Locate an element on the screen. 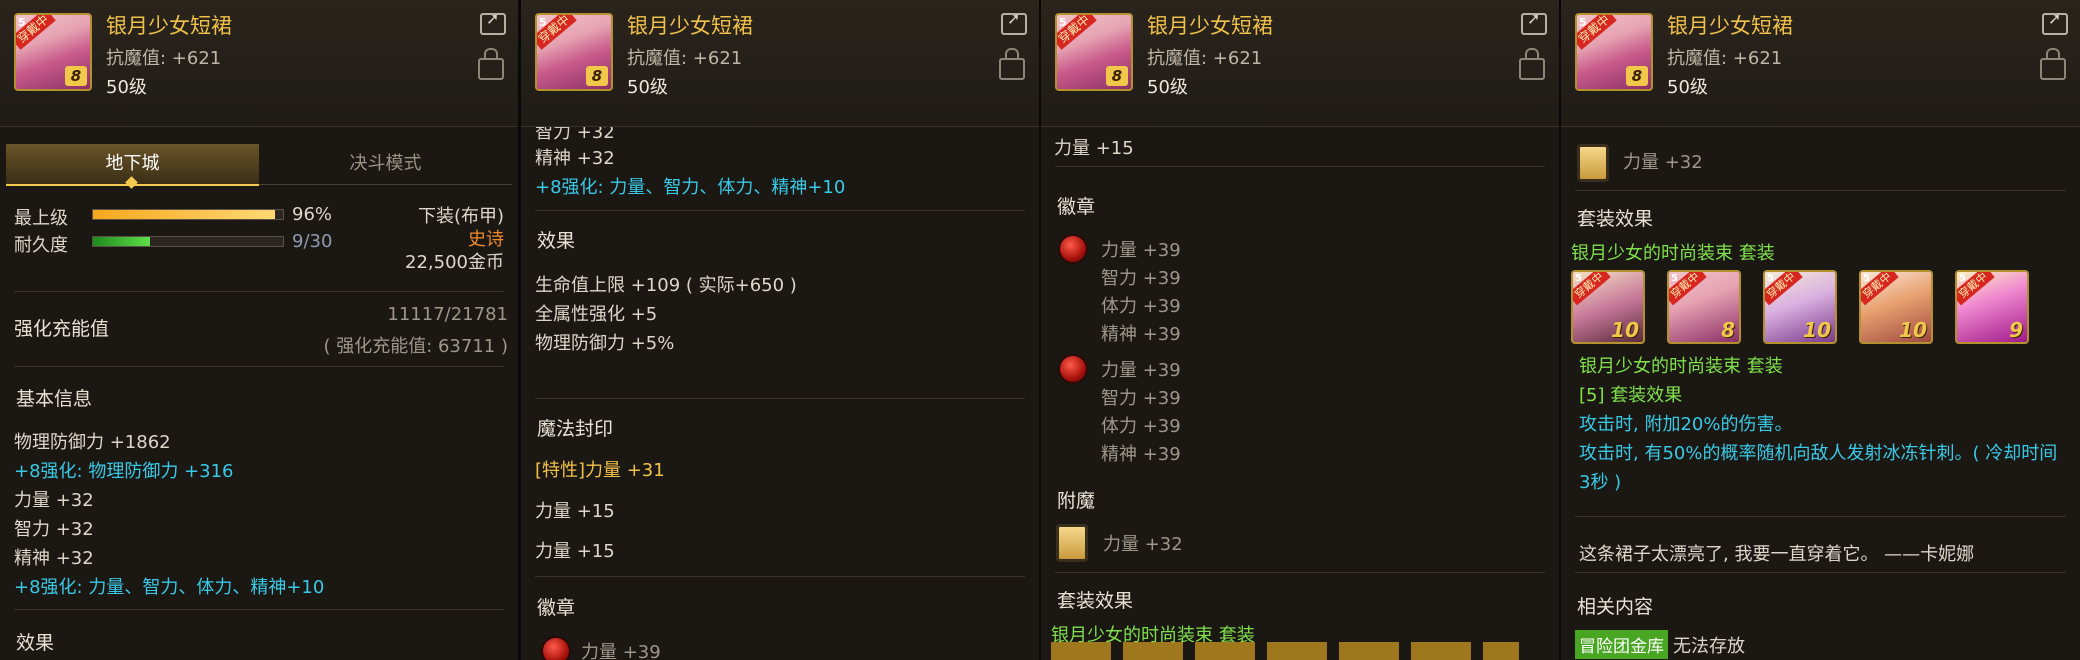 The height and width of the screenshot is (660, 2080). reinforce-note: ( 强化充能值: 63711 ) is located at coordinates (415, 346).